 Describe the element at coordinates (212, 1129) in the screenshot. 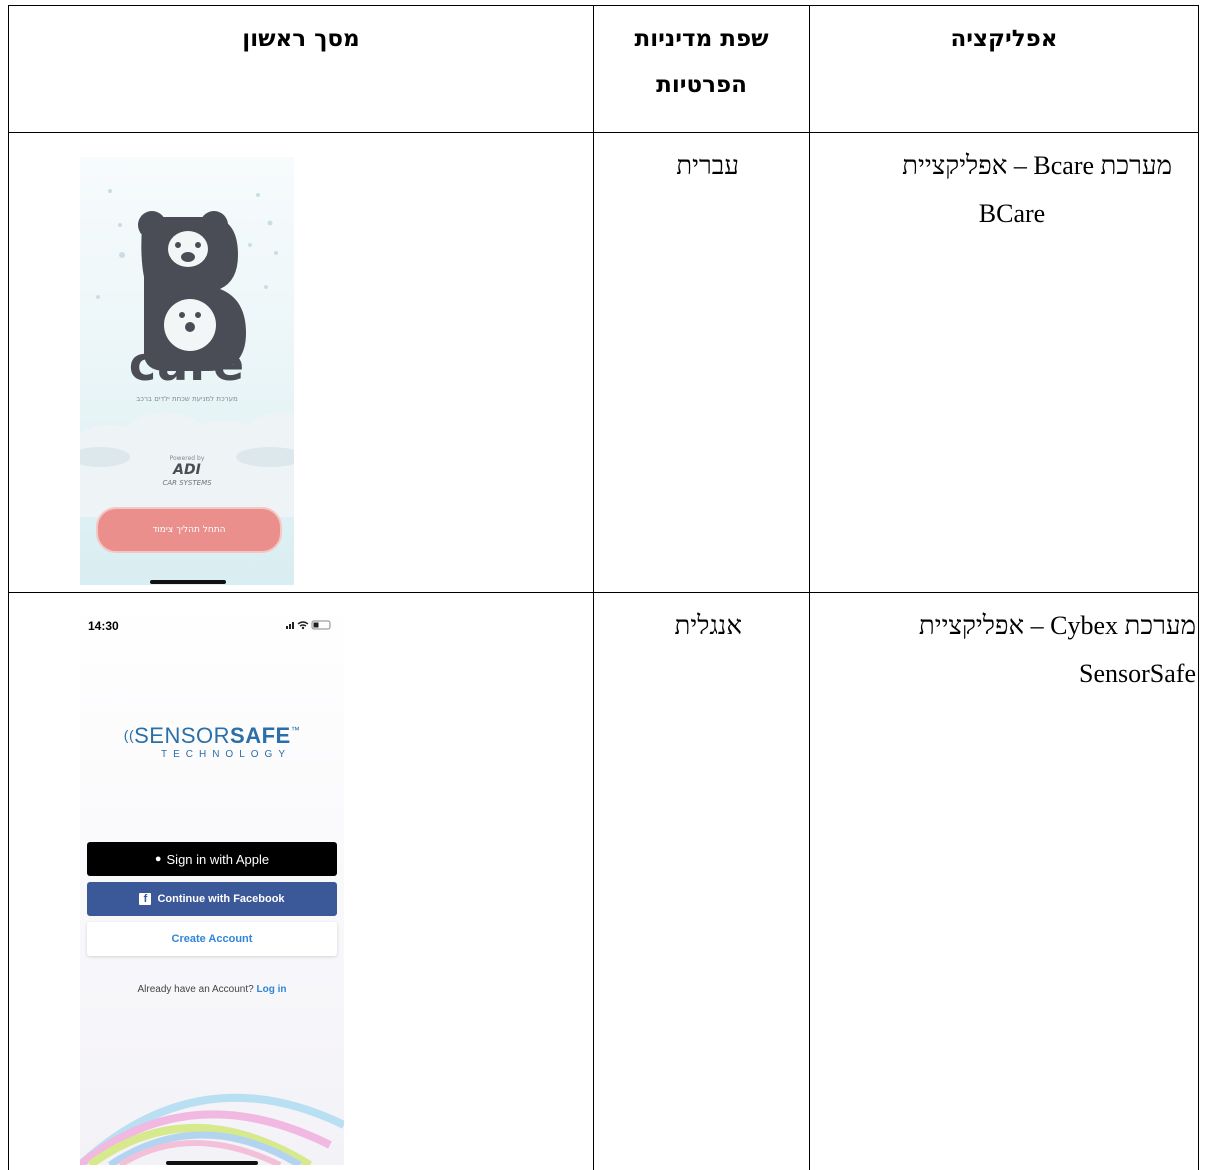

I see `rainbow-arcs-decoration` at that location.